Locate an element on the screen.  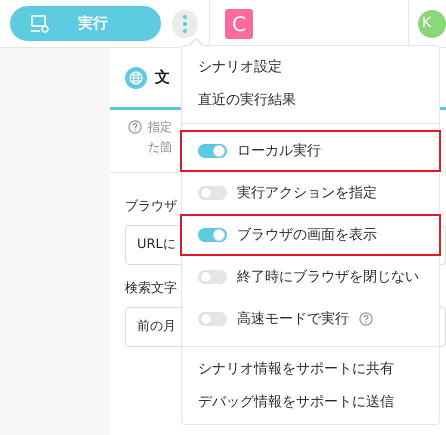
help-icon is located at coordinates (135, 127).